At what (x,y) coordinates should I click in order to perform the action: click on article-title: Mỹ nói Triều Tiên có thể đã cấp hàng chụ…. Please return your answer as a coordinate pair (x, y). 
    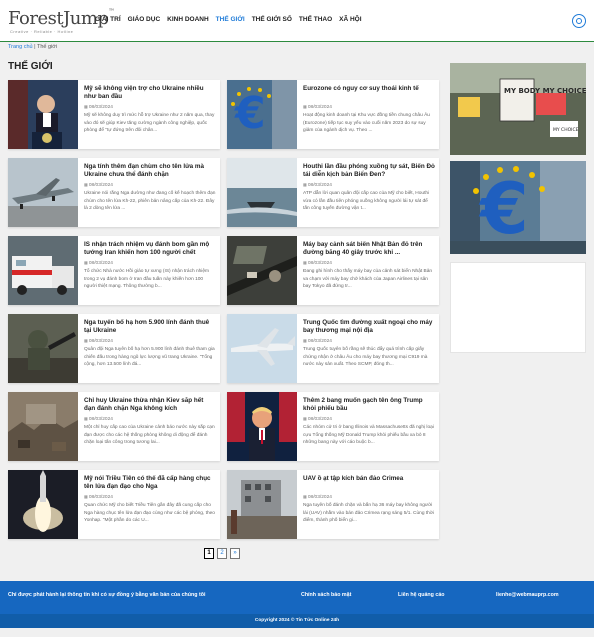
    Looking at the image, I should click on (150, 483).